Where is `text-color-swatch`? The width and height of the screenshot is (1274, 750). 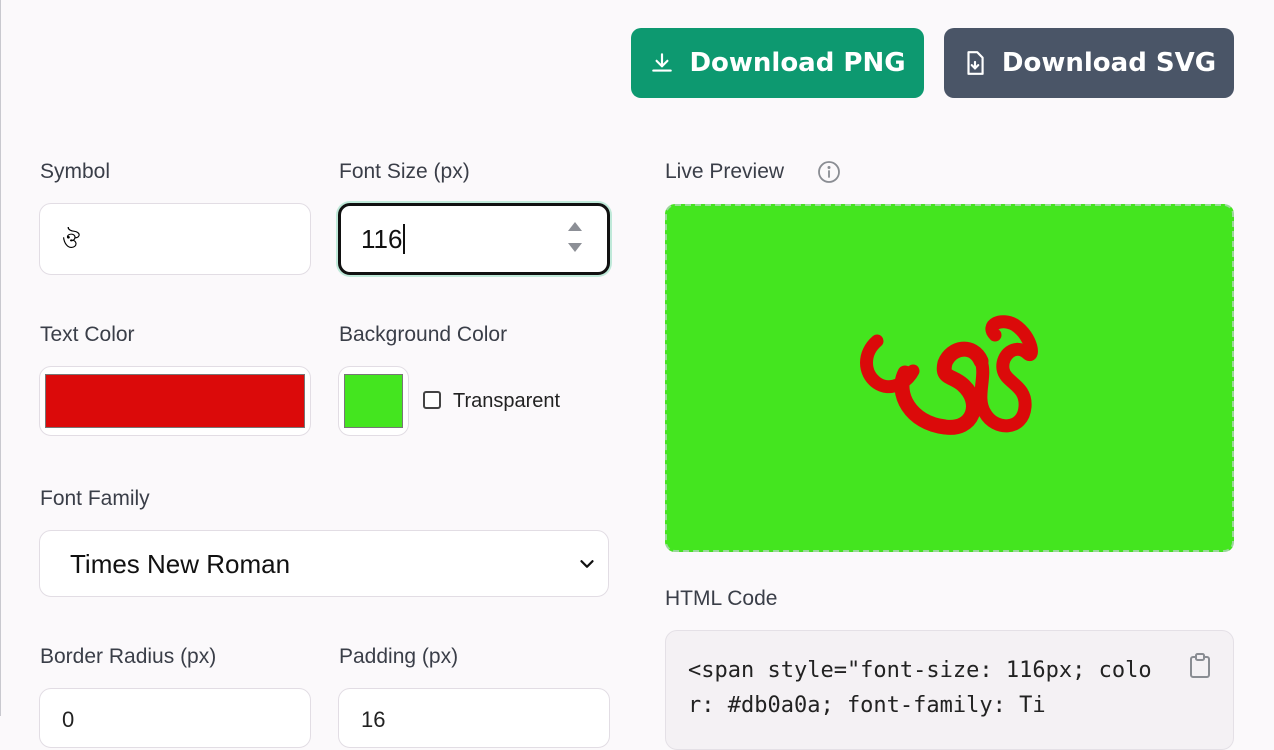
text-color-swatch is located at coordinates (175, 401).